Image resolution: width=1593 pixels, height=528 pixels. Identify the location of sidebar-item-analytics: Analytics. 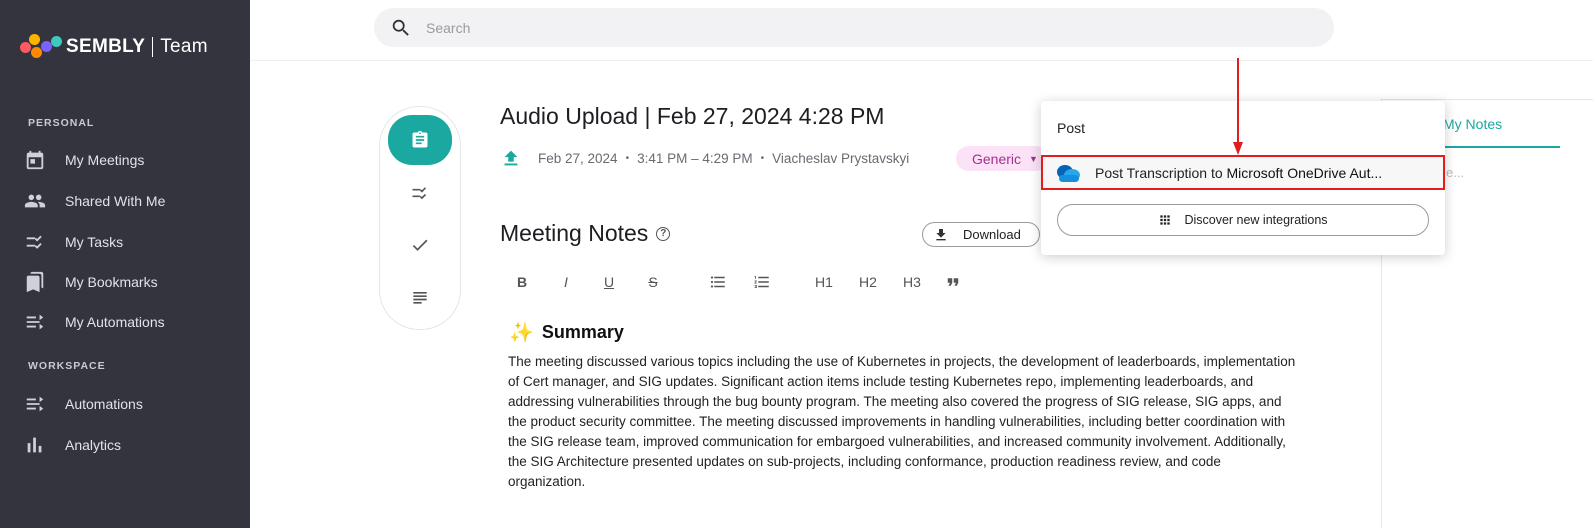
(72, 445).